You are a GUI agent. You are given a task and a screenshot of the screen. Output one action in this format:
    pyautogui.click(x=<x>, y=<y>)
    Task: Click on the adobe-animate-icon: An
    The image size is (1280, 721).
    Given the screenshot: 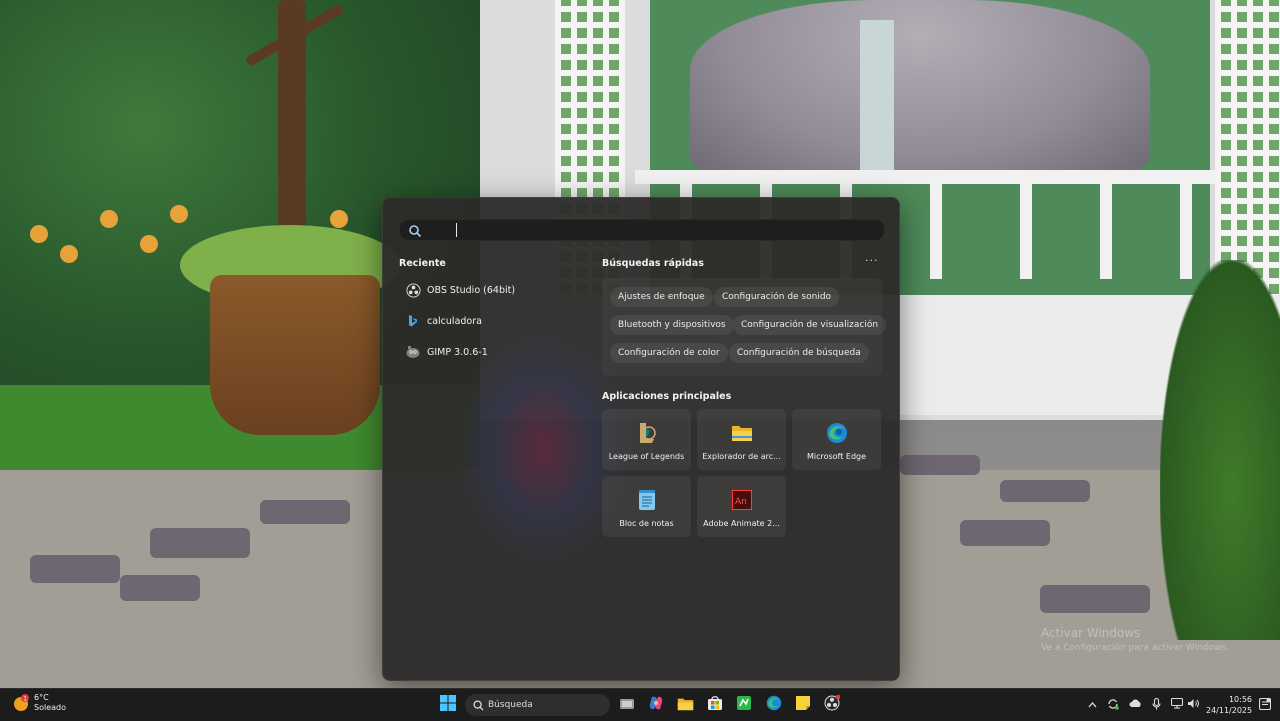 What is the action you would take?
    pyautogui.click(x=742, y=500)
    